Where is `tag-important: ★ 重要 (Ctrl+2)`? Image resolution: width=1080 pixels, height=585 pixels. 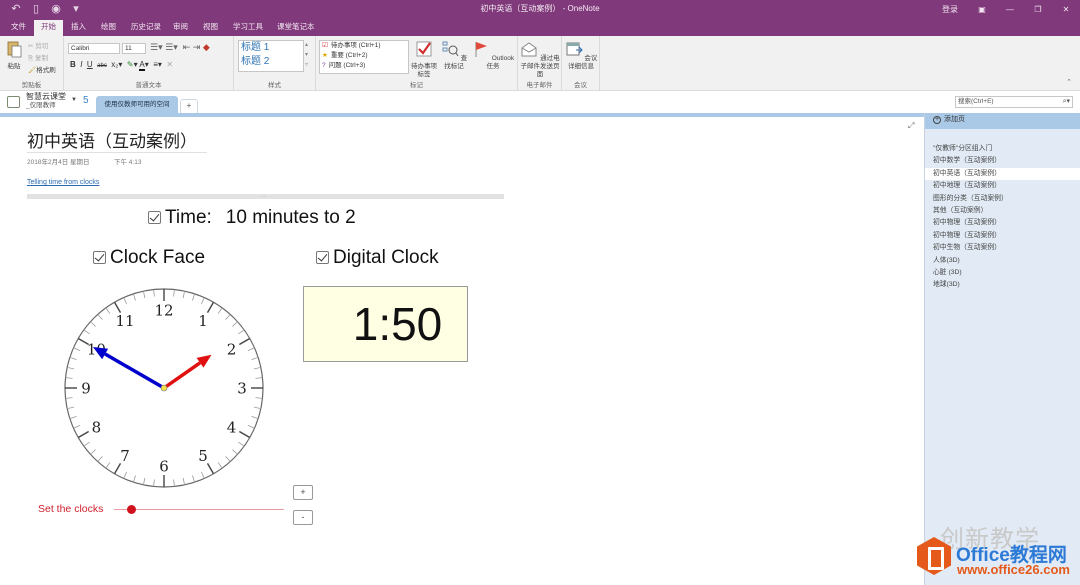
tag-important: ★ 重要 (Ctrl+2) is located at coordinates (364, 56).